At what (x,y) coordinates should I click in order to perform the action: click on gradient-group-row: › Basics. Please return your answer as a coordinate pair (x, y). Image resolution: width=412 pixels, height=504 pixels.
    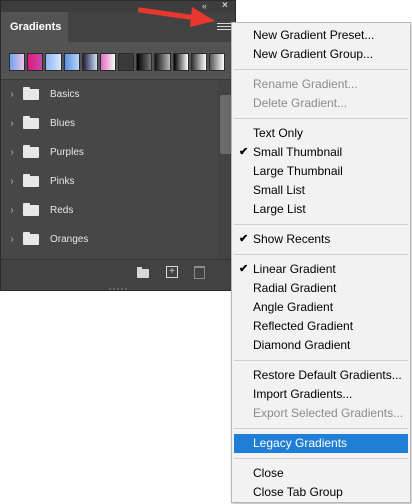
    Looking at the image, I should click on (109, 94).